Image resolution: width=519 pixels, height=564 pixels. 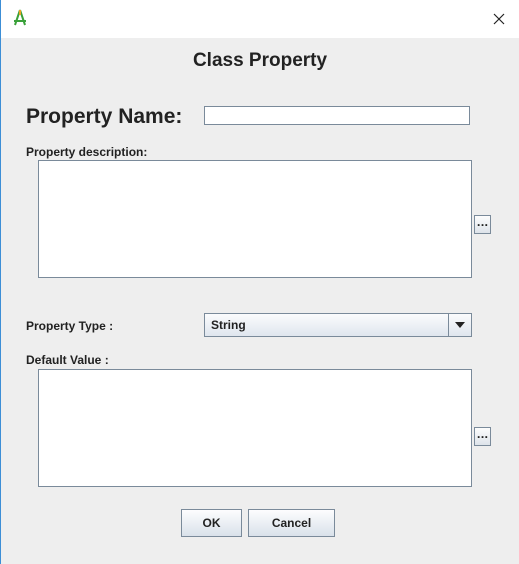 What do you see at coordinates (260, 19) in the screenshot?
I see `title-bar` at bounding box center [260, 19].